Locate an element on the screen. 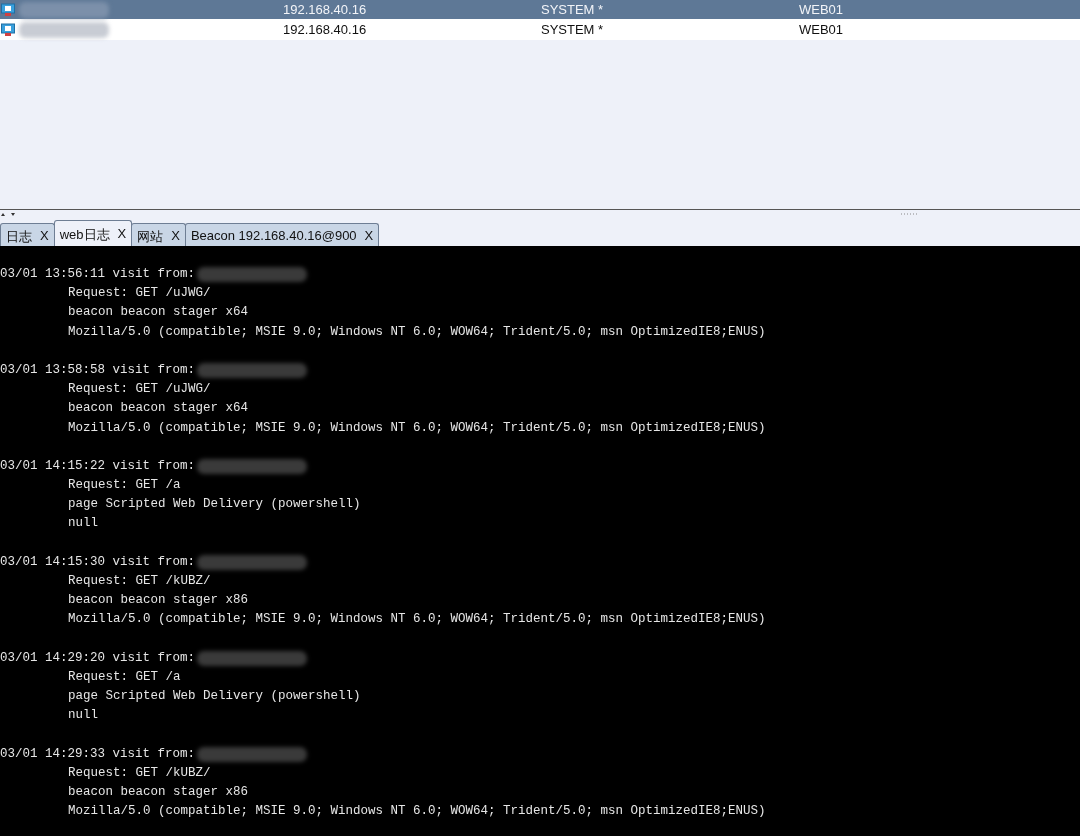 This screenshot has width=1080, height=836. log-header: 03/01 13:56:11 visit from: is located at coordinates (98, 274).